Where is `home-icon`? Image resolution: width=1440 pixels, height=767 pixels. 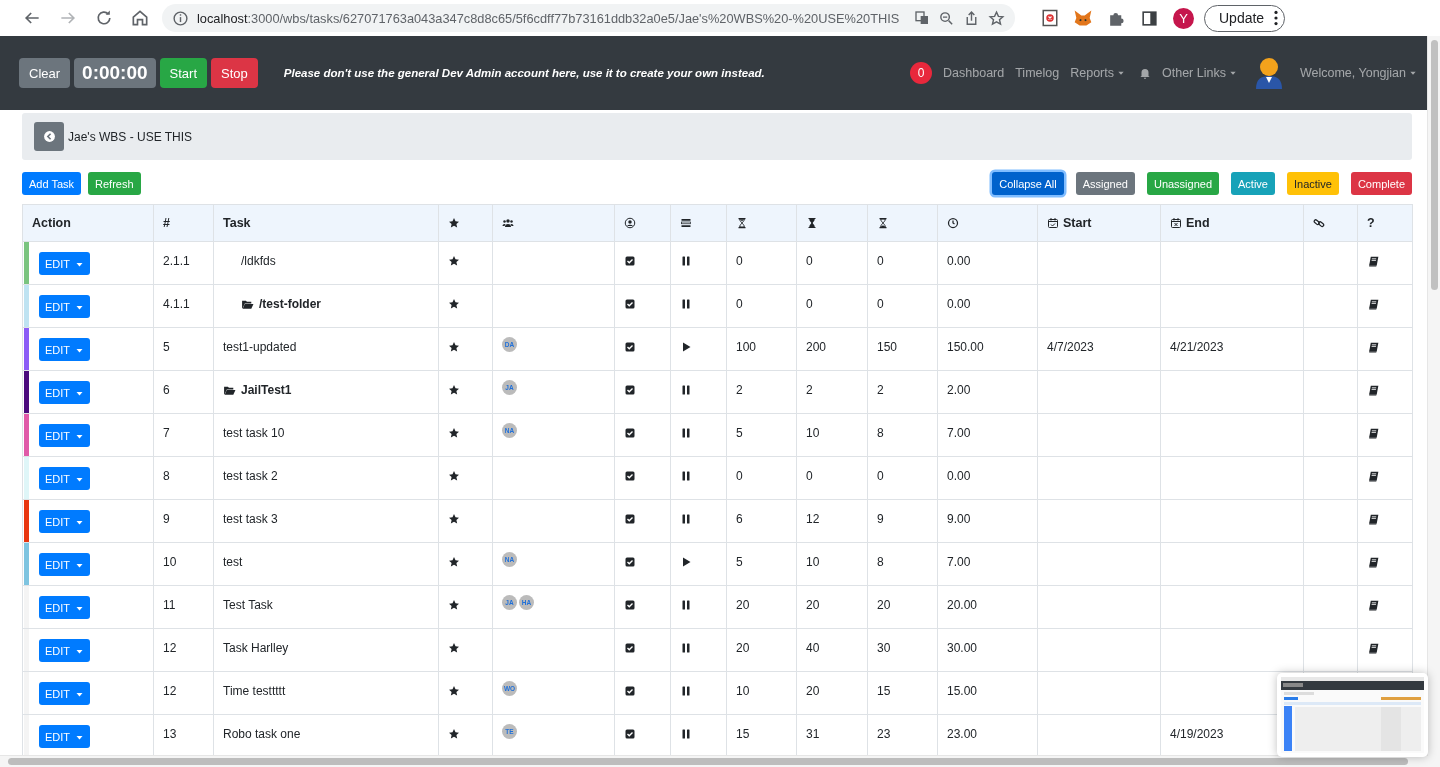 home-icon is located at coordinates (140, 18).